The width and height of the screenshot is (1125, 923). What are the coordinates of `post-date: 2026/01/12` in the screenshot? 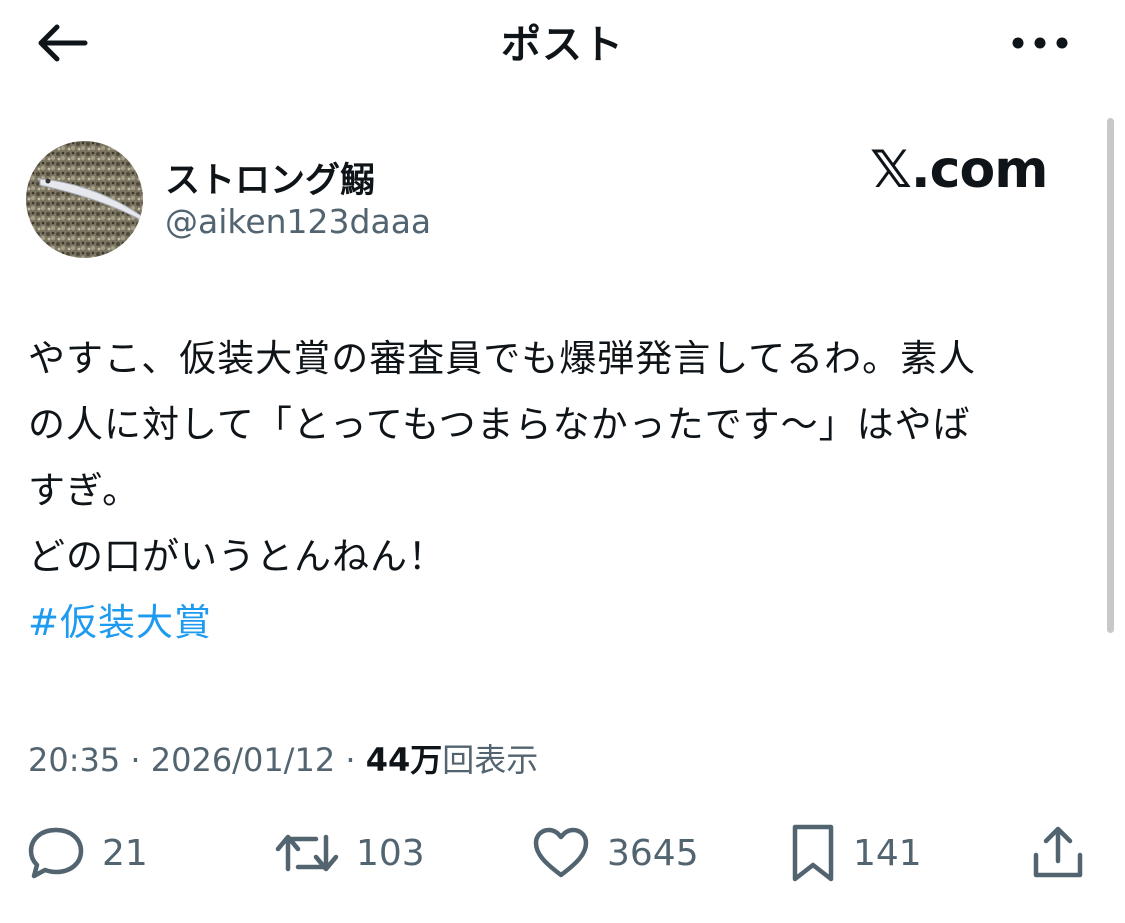 It's located at (243, 760).